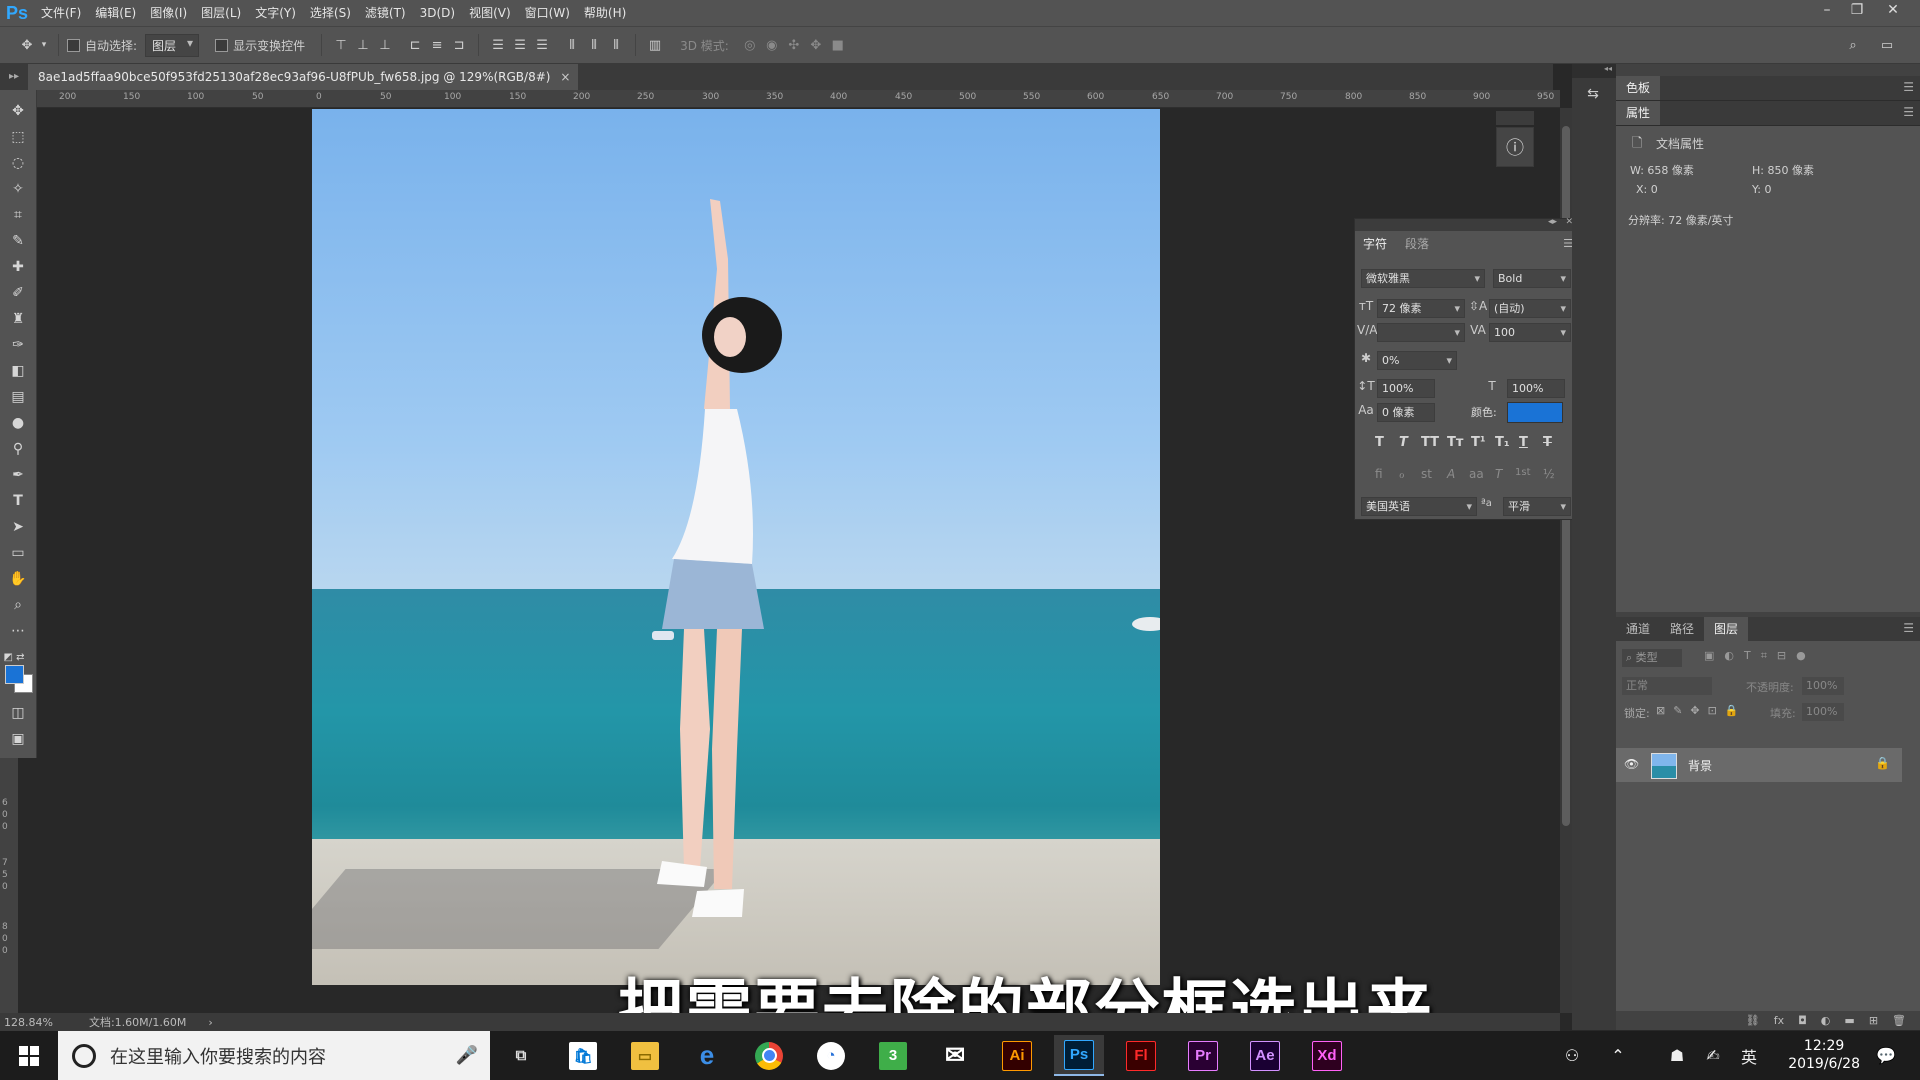 The width and height of the screenshot is (1920, 1080). I want to click on font-size-field: 72 像素, so click(1421, 308).